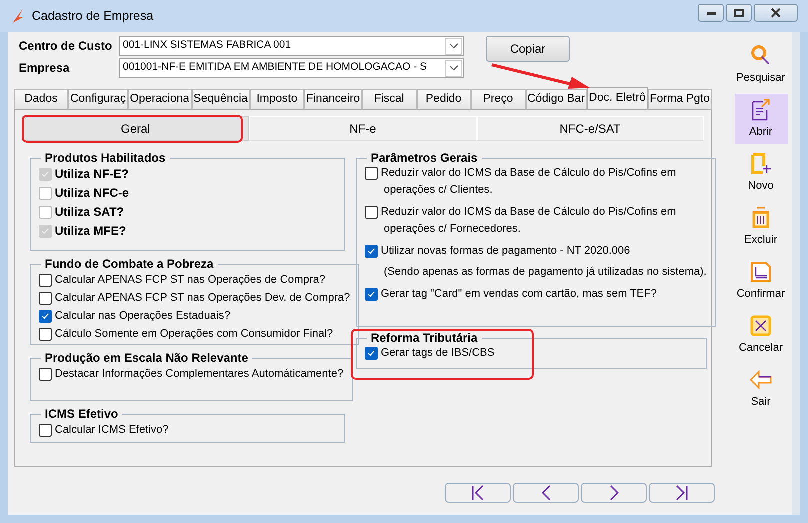 This screenshot has height=523, width=808. What do you see at coordinates (528, 49) in the screenshot?
I see `copy-button: Copiar` at bounding box center [528, 49].